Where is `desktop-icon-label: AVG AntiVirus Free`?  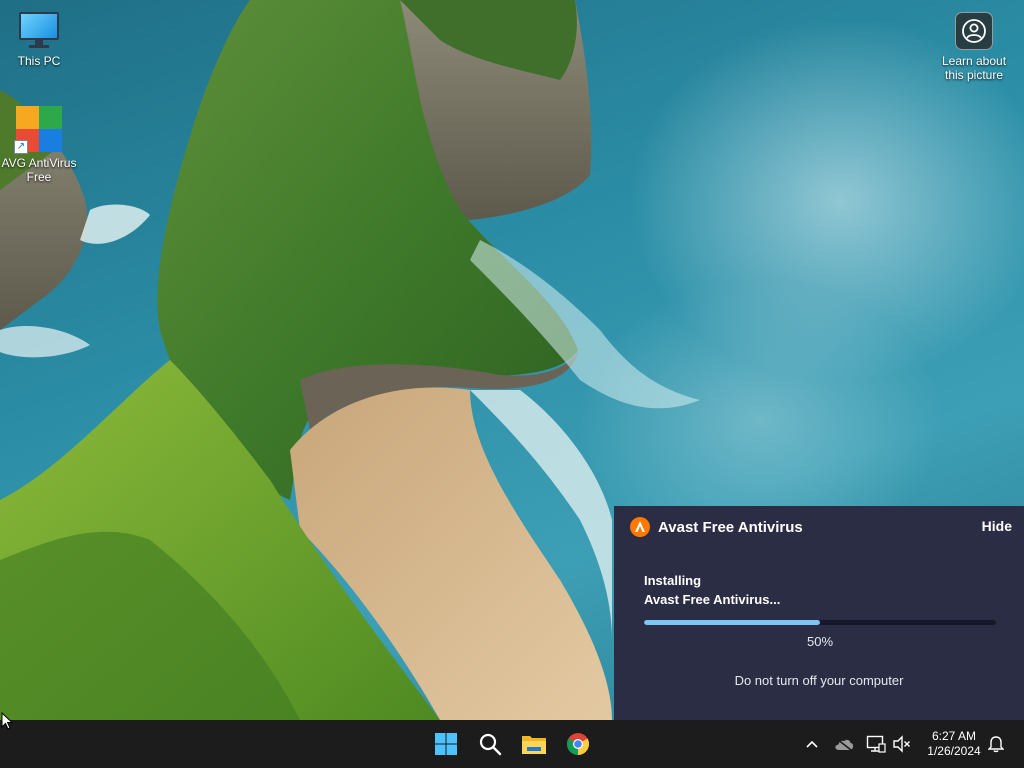
desktop-icon-label: AVG AntiVirus Free is located at coordinates (39, 170).